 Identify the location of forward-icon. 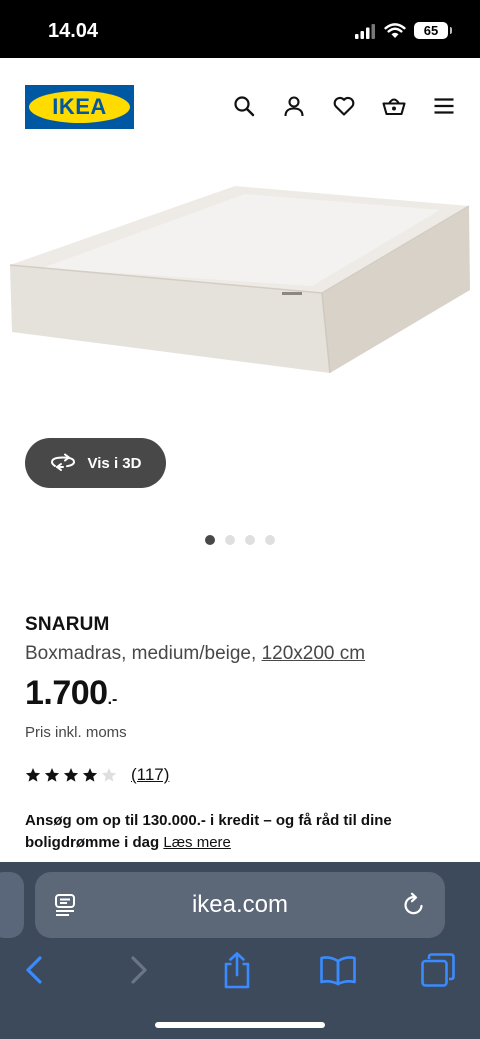
(139, 970).